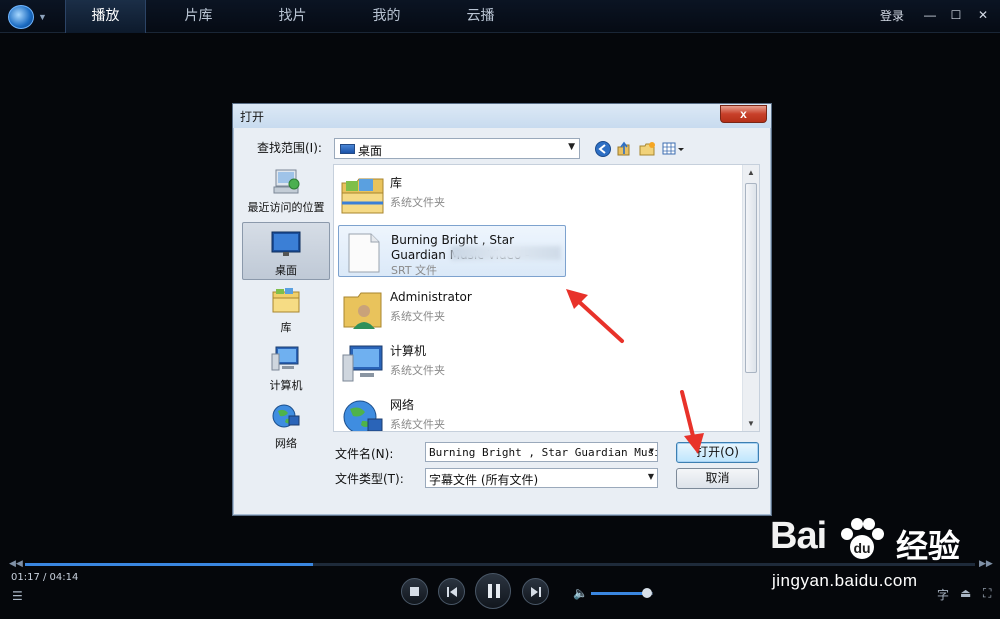  Describe the element at coordinates (286, 270) in the screenshot. I see `place-desktop-label: 桌面` at that location.